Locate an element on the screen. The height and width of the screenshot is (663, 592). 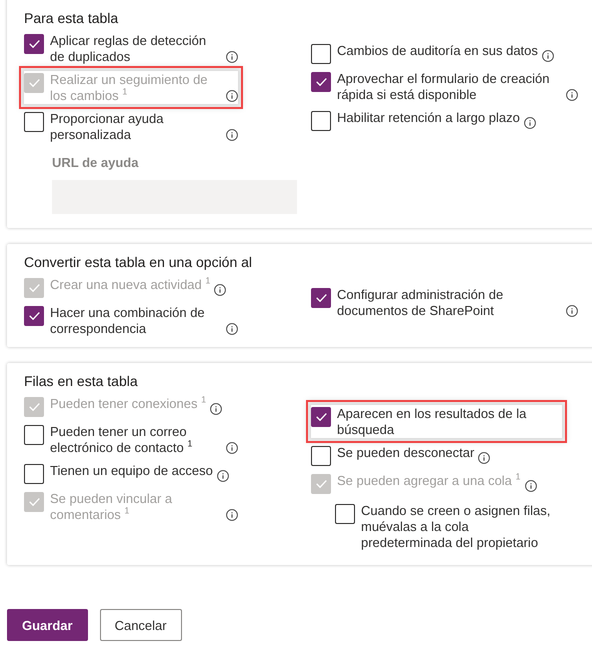
checkbox-label: Hacer una combinación de correspondencia is located at coordinates (128, 321).